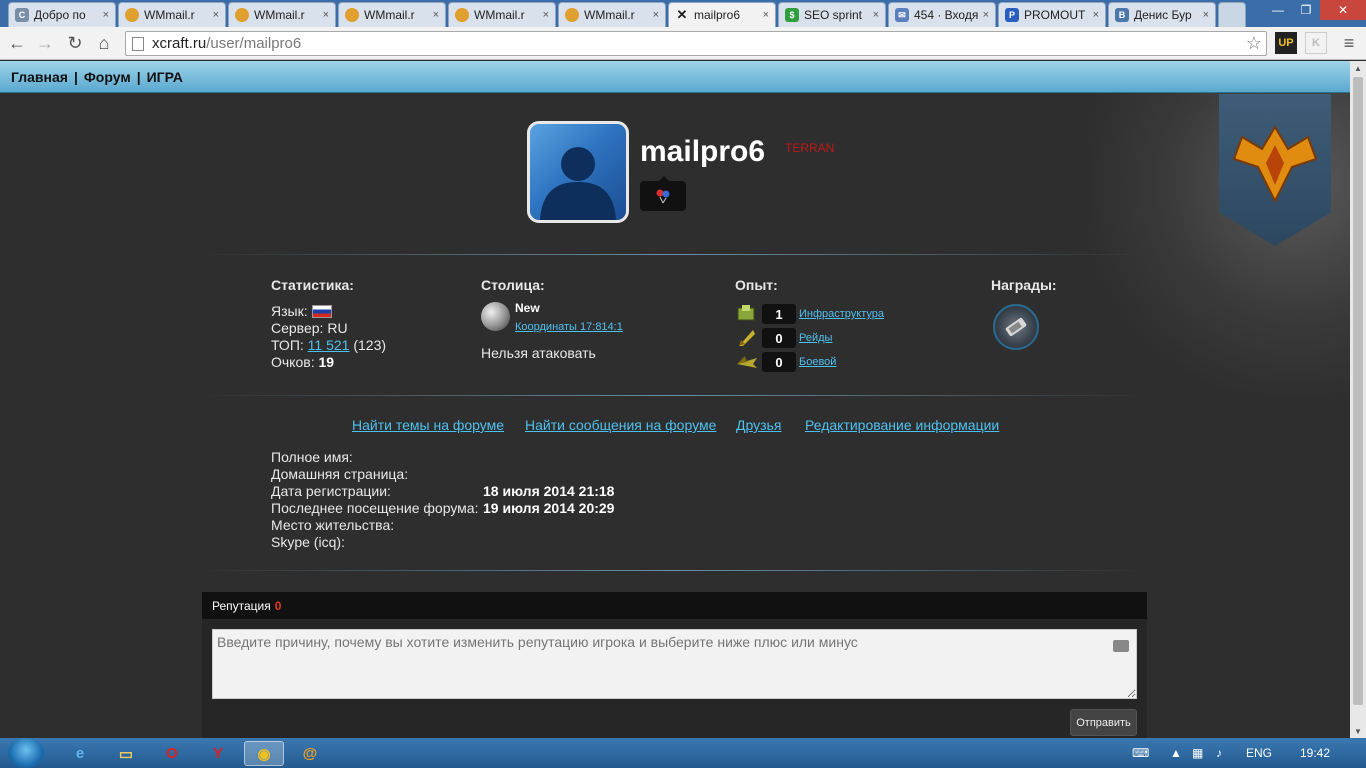 The width and height of the screenshot is (1366, 768). I want to click on file-explorer-icon: ▭, so click(126, 753).